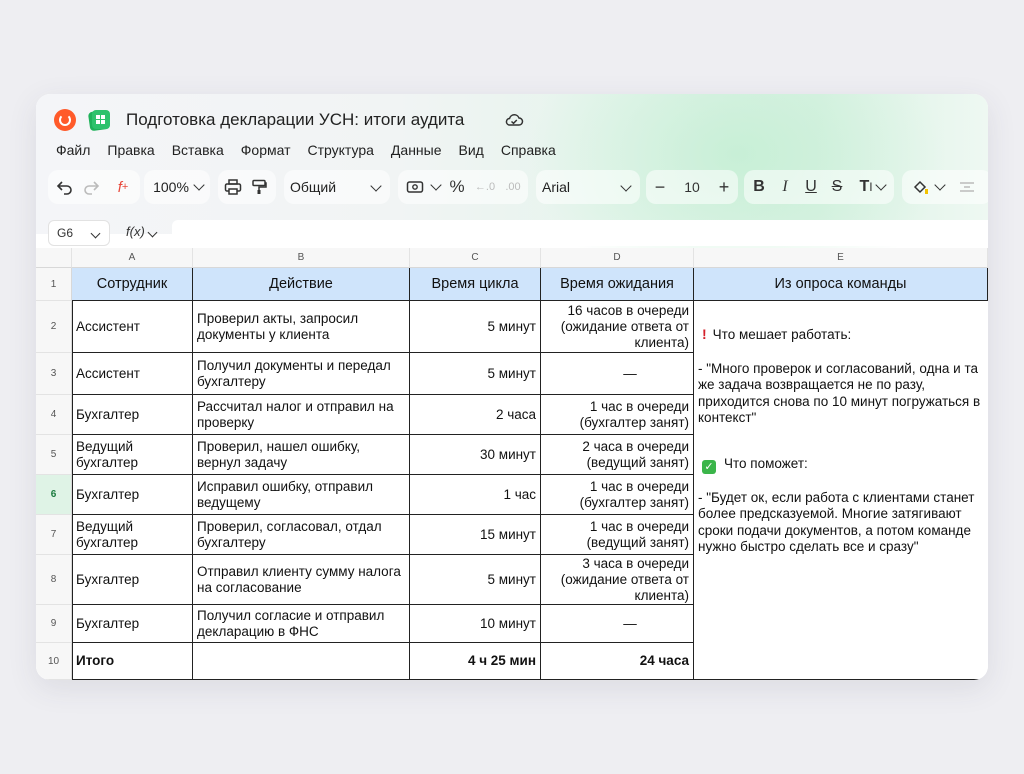  I want to click on paint-format-icon, so click(259, 187).